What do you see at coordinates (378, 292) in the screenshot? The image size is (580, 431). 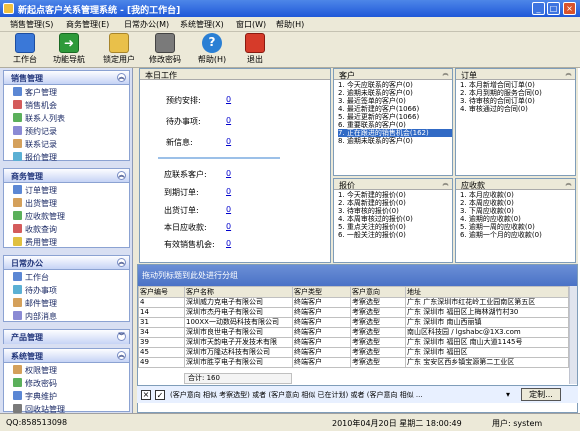 I see `column-header-intent: 客户意向` at bounding box center [378, 292].